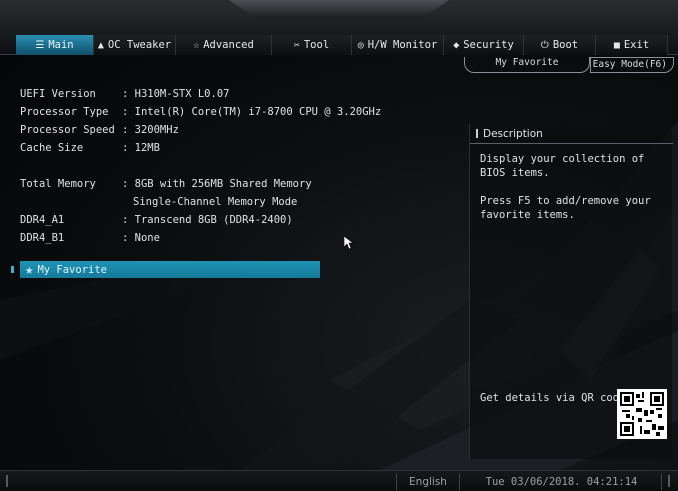 Image resolution: width=678 pixels, height=491 pixels. What do you see at coordinates (58, 94) in the screenshot?
I see `uefi-version-label: UEFI Version` at bounding box center [58, 94].